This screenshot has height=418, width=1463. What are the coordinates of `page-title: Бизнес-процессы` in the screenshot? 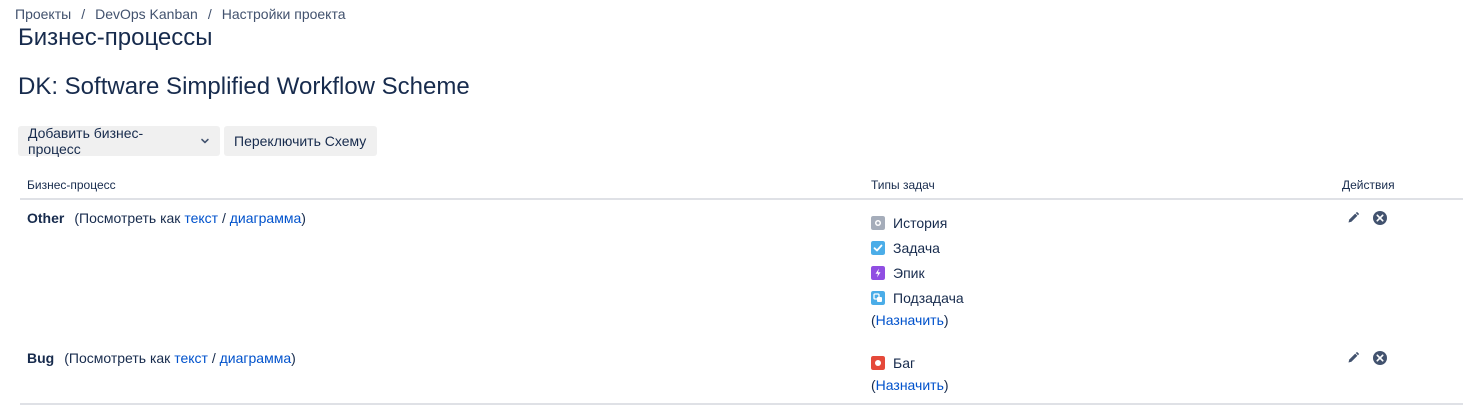 It's located at (115, 37).